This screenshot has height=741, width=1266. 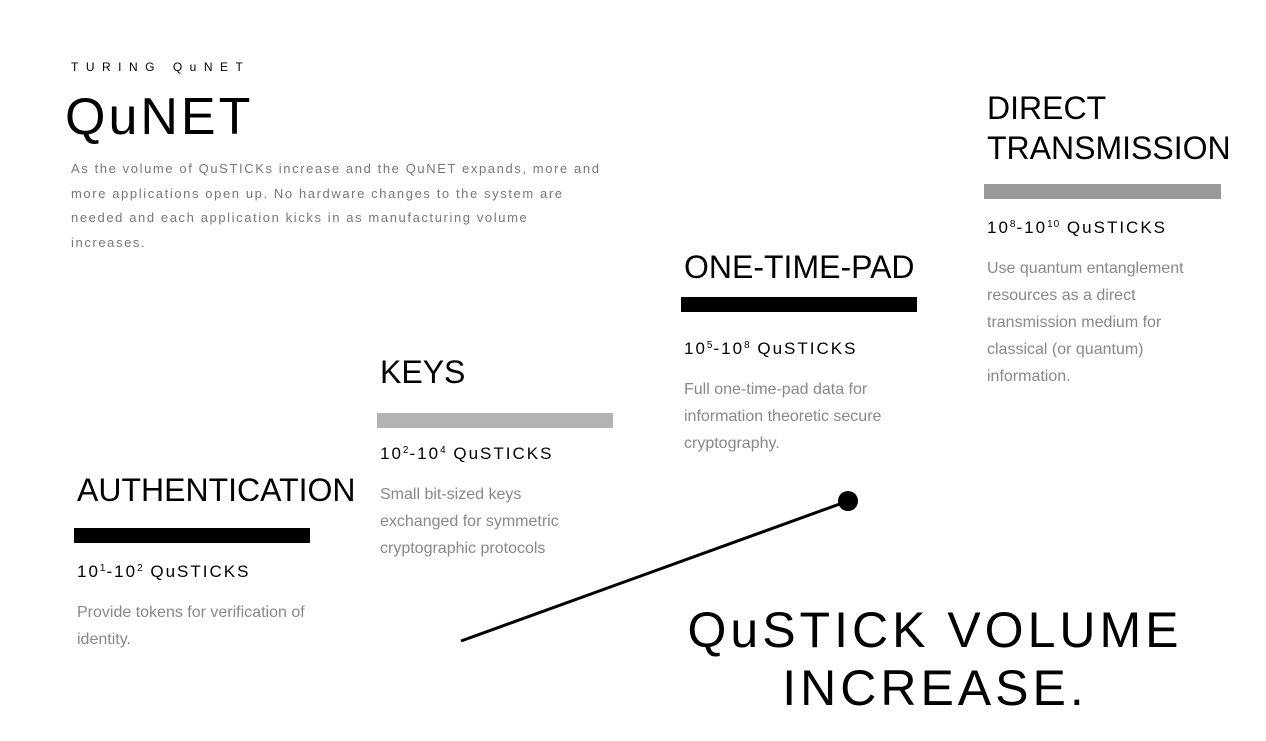 What do you see at coordinates (848, 501) in the screenshot?
I see `growth-endpoint-dot` at bounding box center [848, 501].